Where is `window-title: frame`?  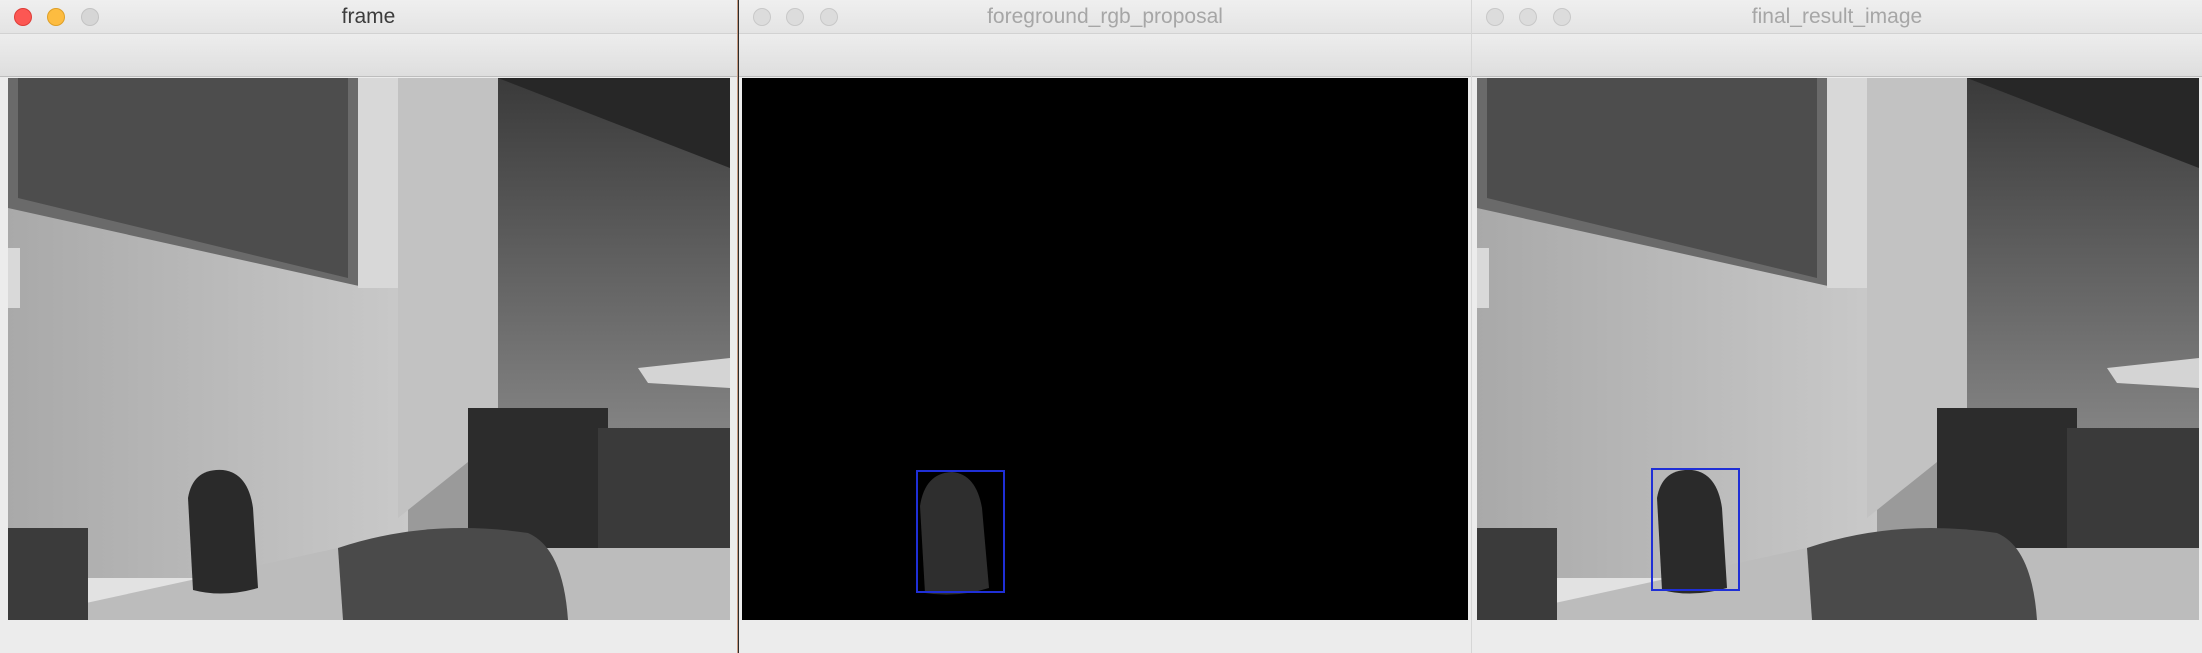
window-title: frame is located at coordinates (368, 16).